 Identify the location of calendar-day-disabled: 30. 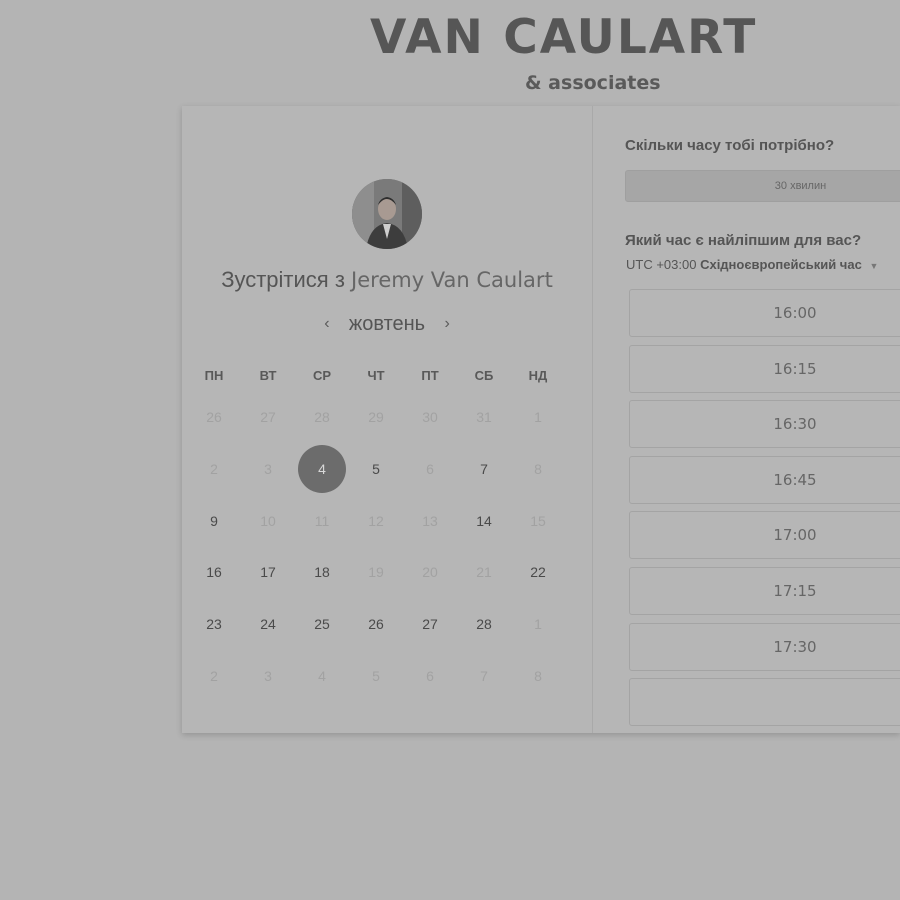
(430, 417).